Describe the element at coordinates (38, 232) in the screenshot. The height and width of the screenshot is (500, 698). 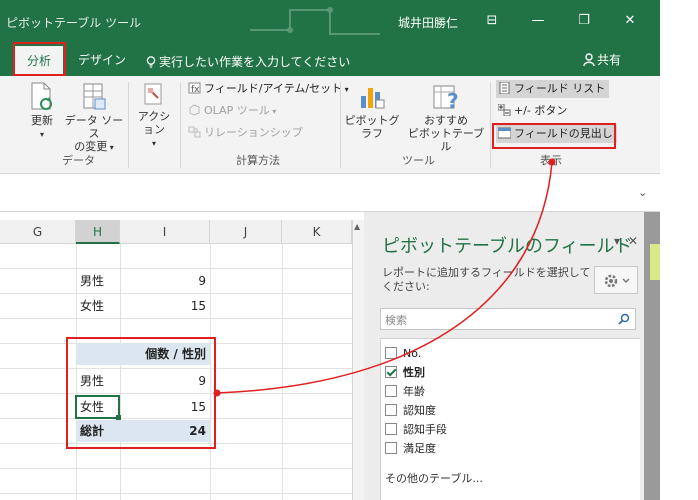
I see `column-header-g: G` at that location.